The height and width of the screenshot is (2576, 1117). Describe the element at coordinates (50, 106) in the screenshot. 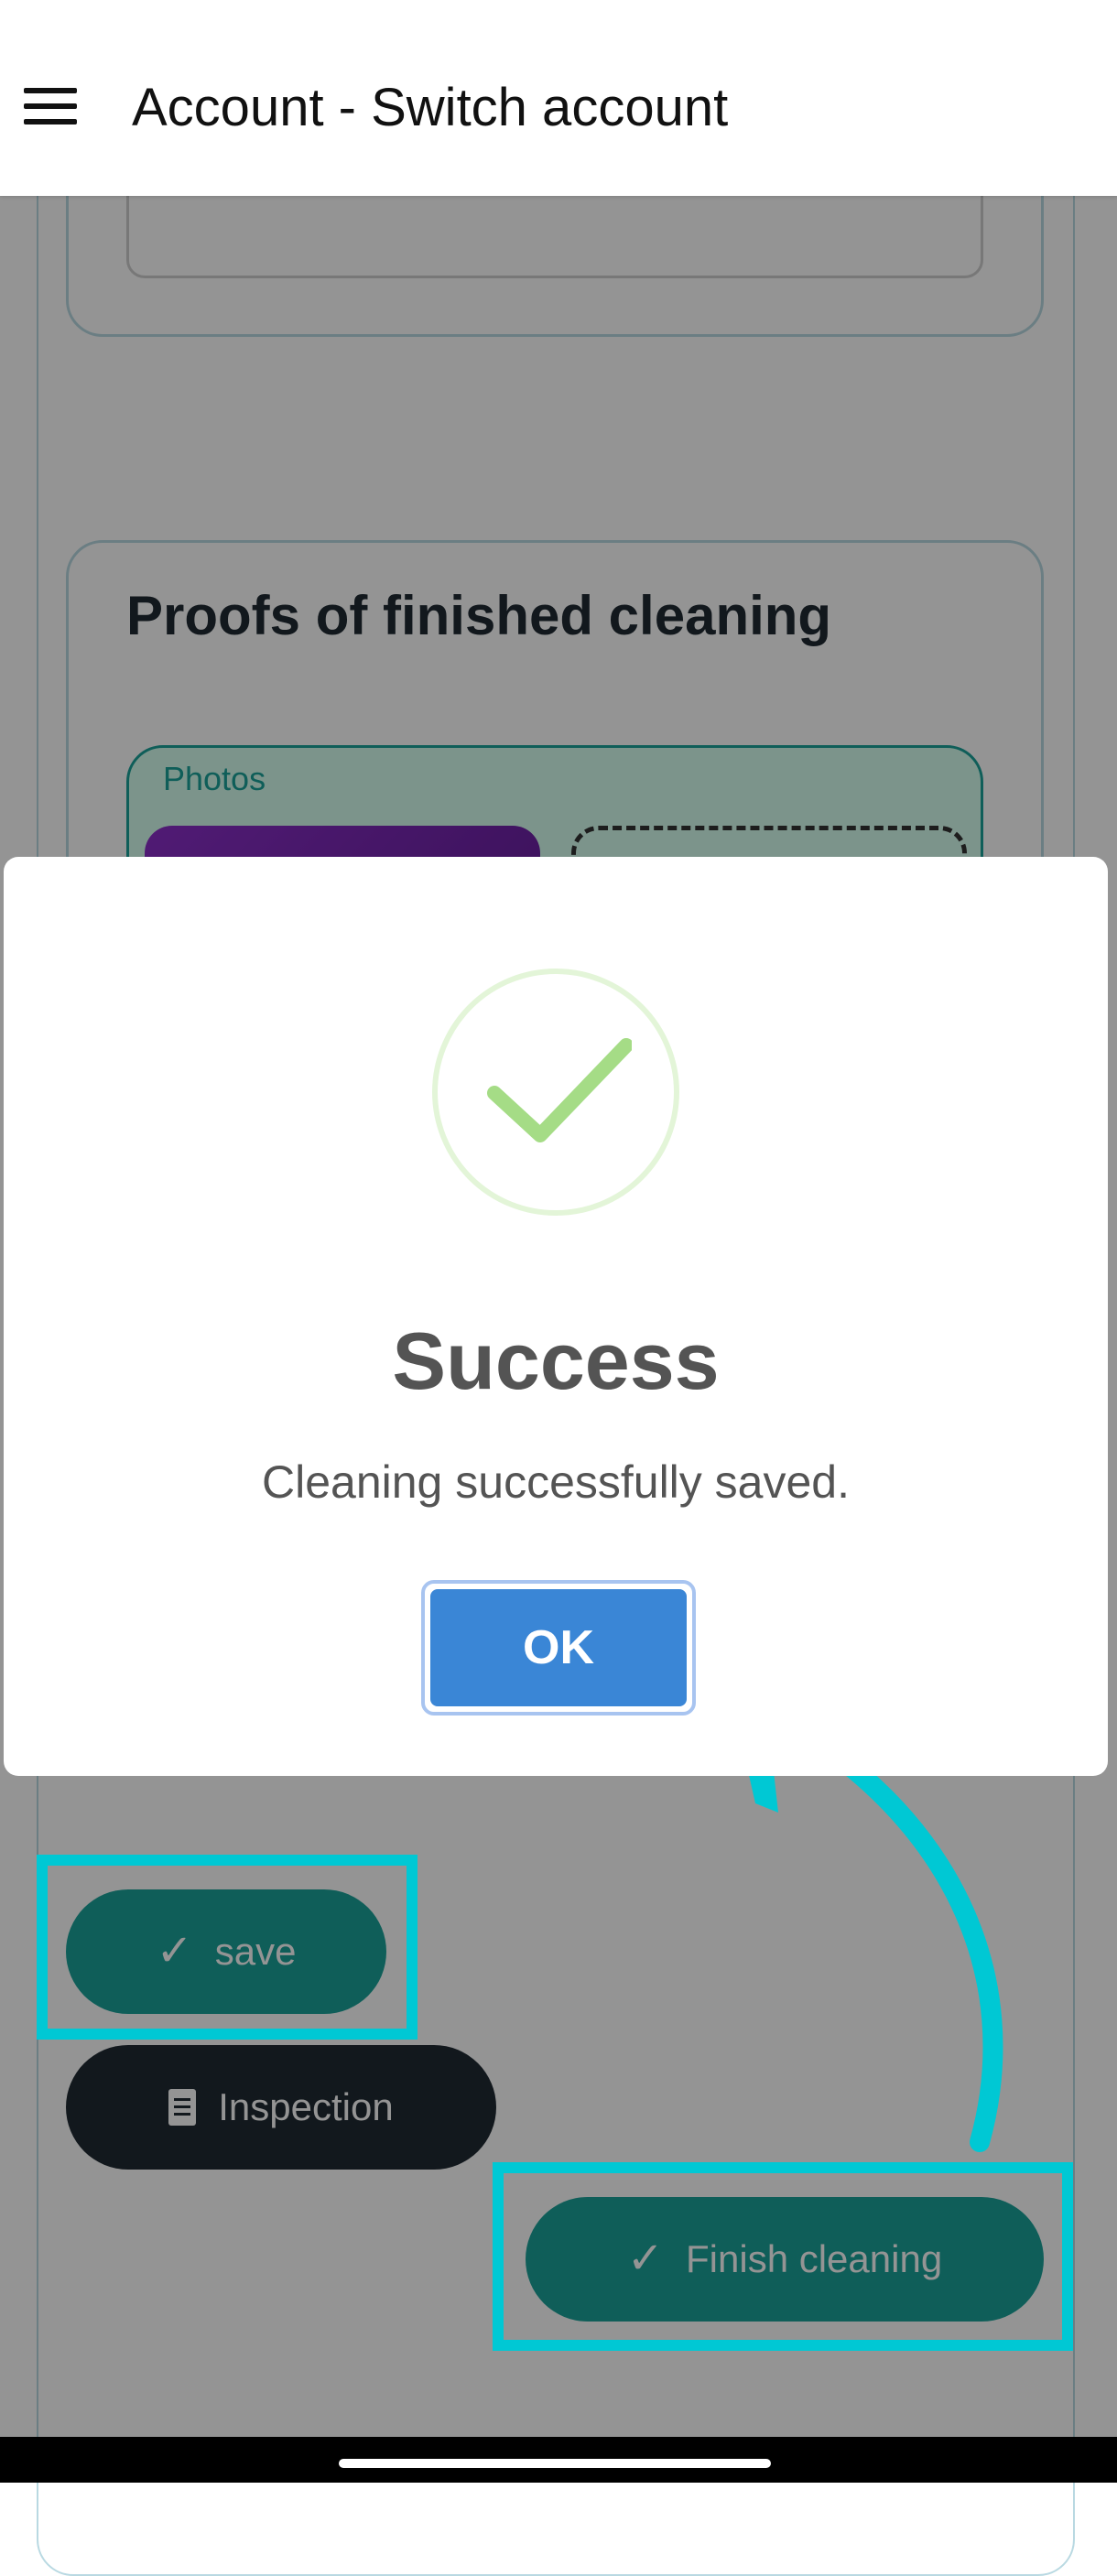

I see `hamburger-menu-icon` at that location.